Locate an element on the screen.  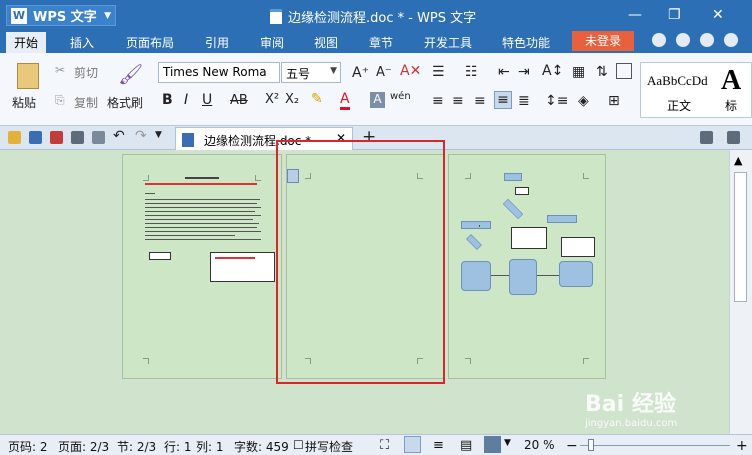
style-heading: A 标 is located at coordinates (734, 90).